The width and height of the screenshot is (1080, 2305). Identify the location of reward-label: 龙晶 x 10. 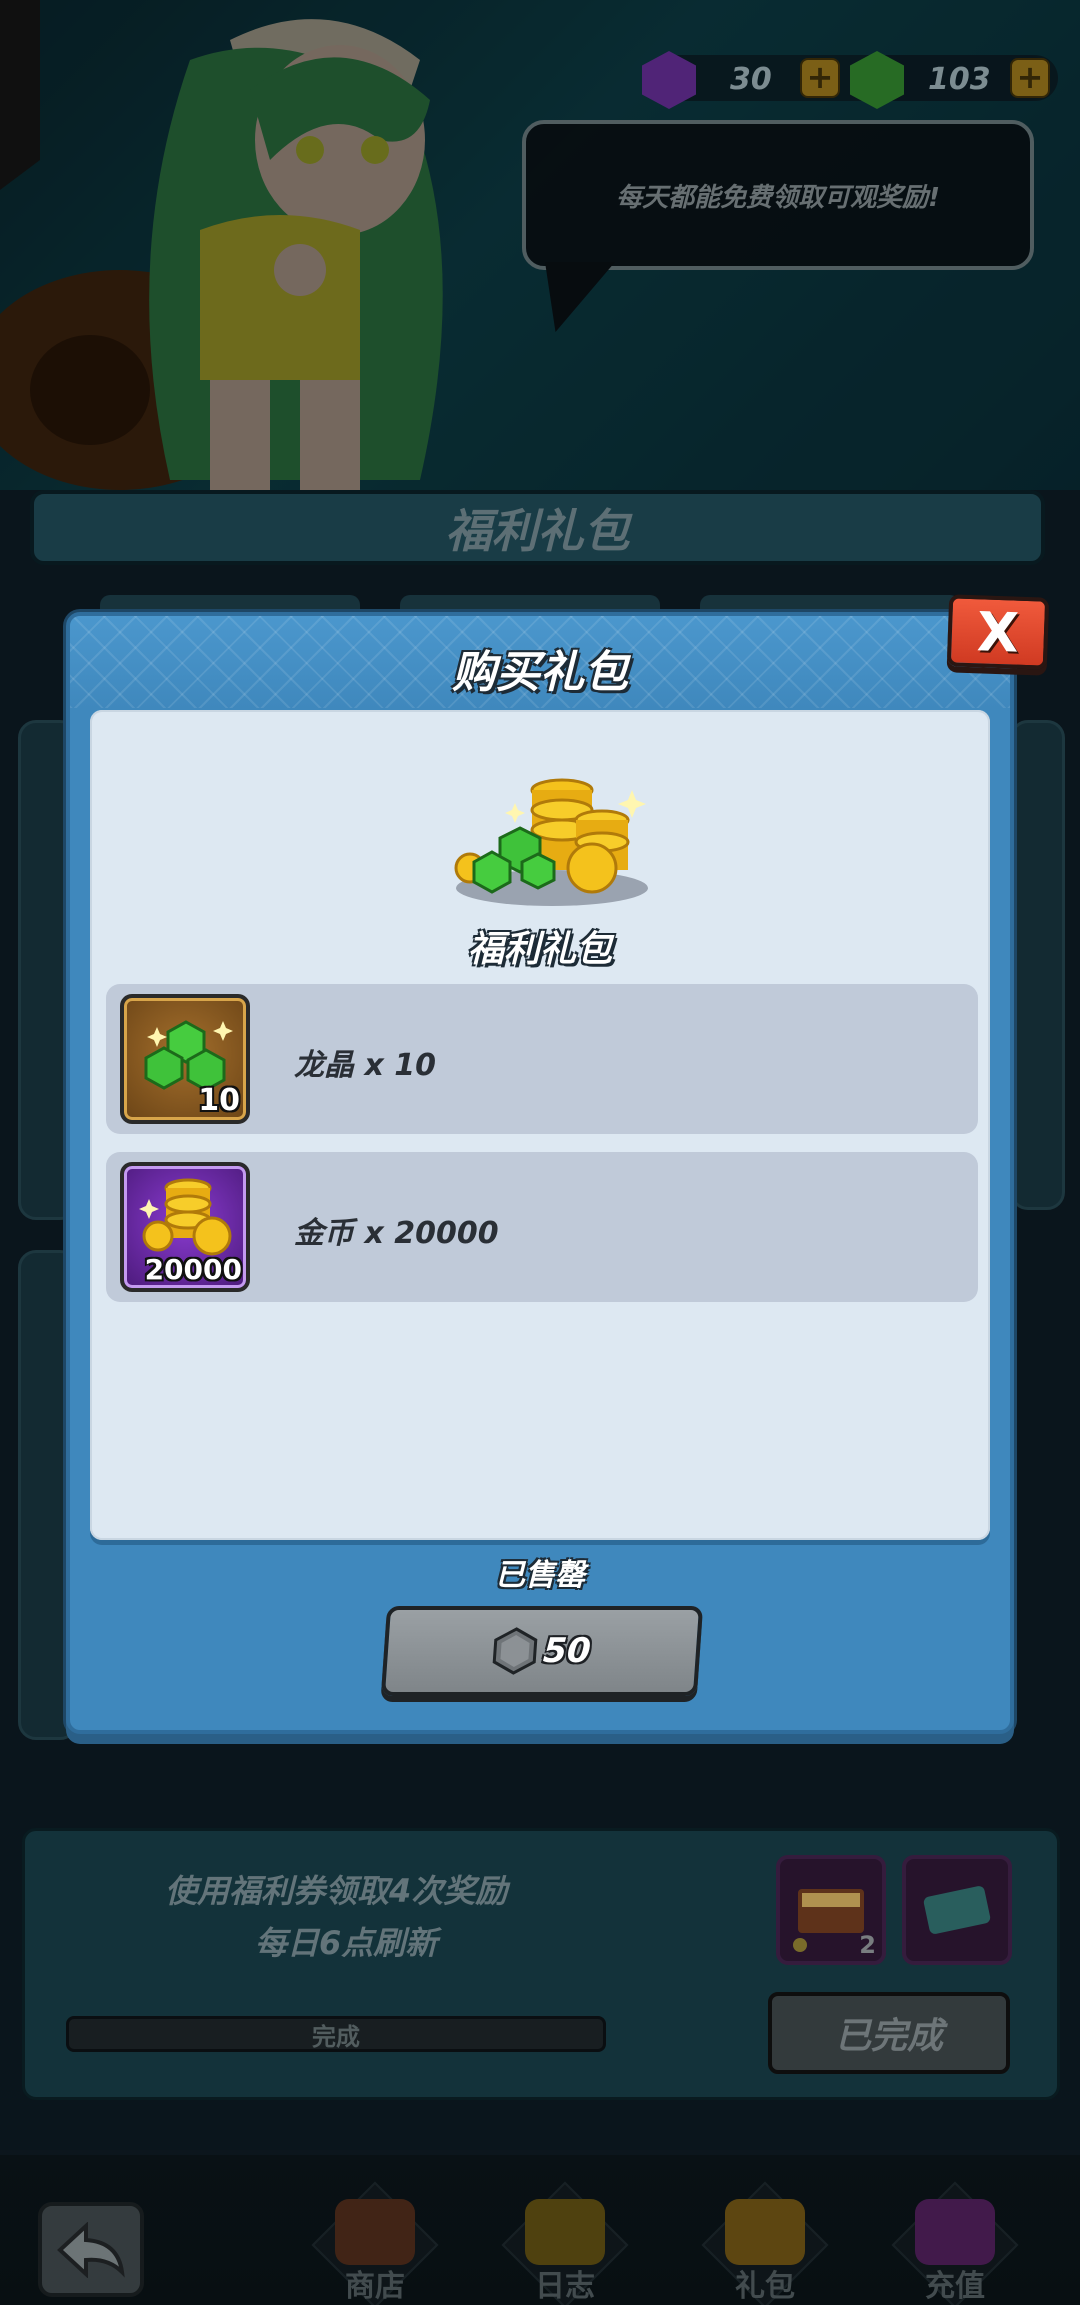
(365, 1065).